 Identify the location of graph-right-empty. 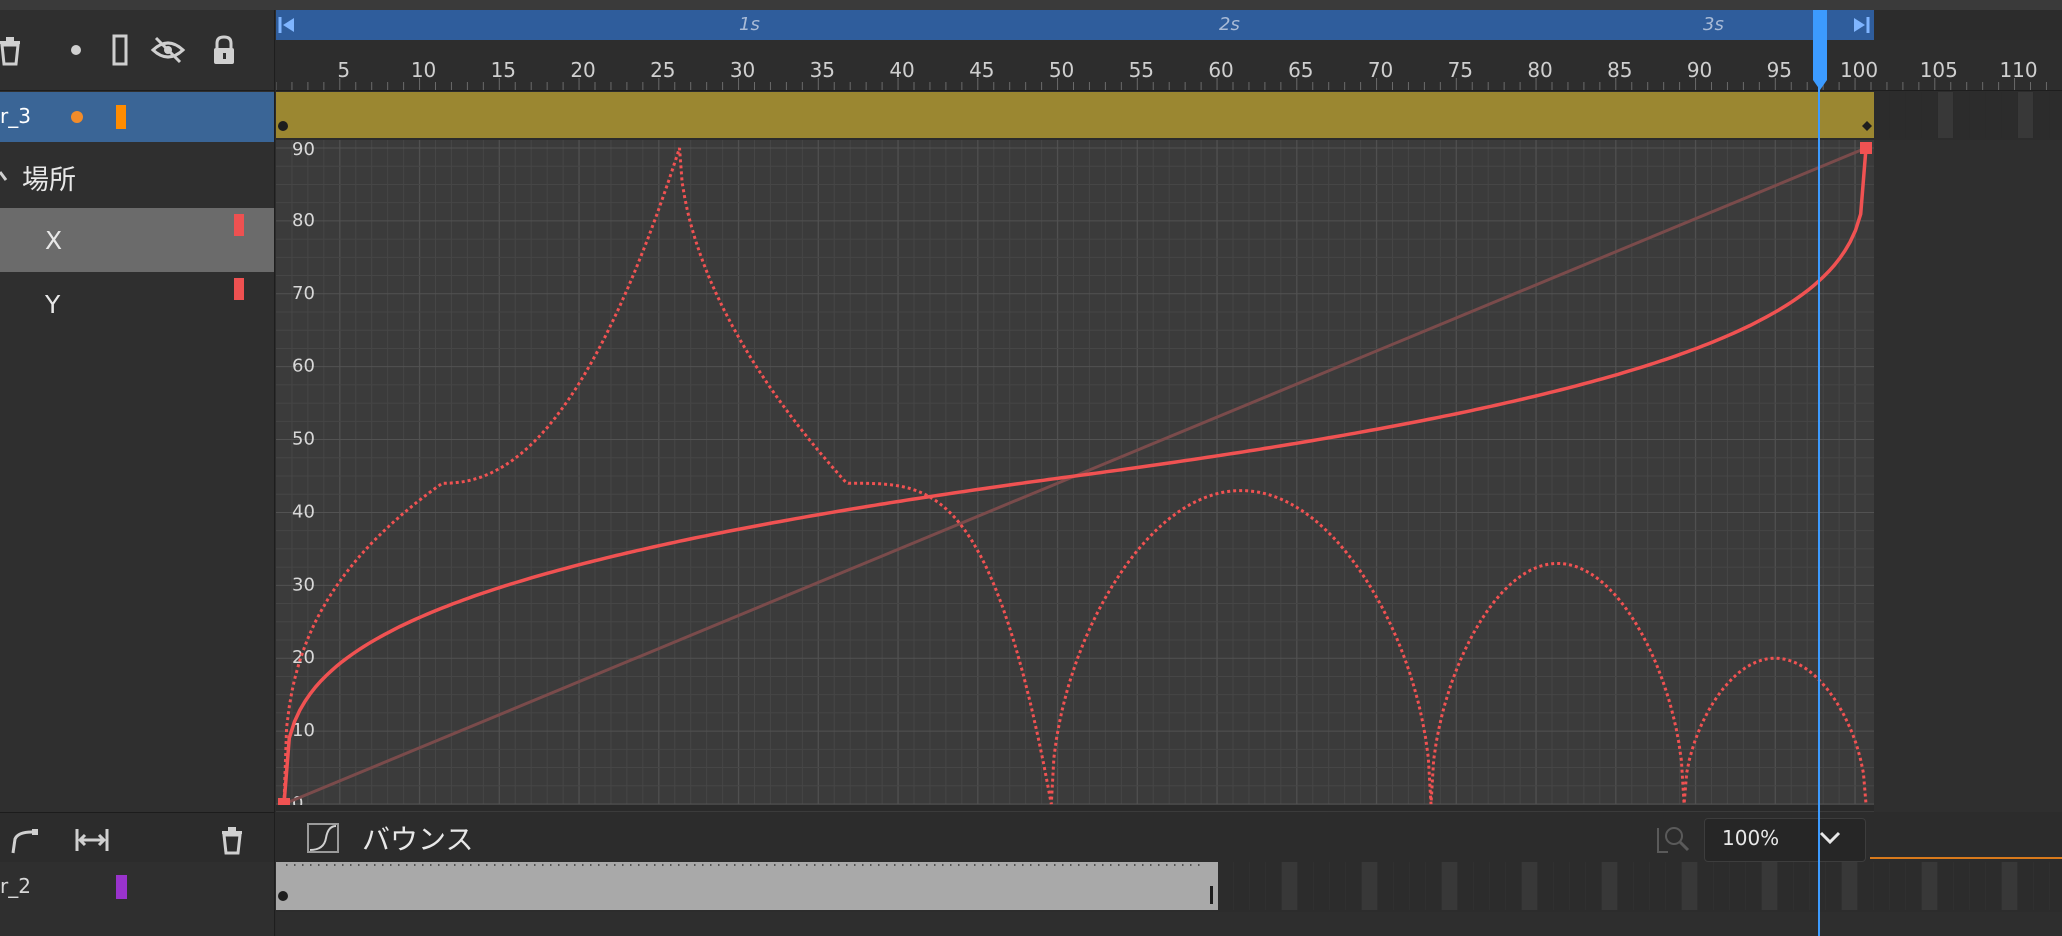
(1968, 476).